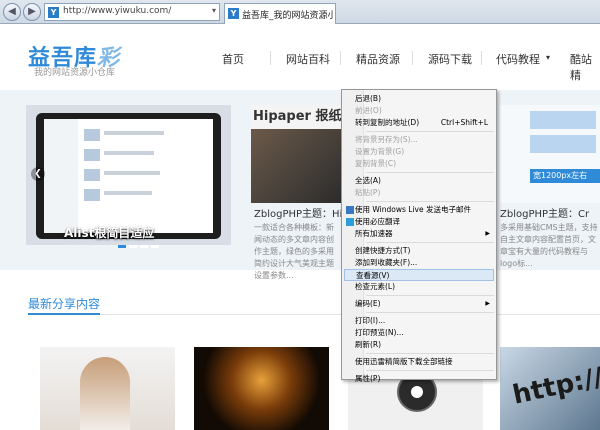  Describe the element at coordinates (419, 181) in the screenshot. I see `context-menu-item: 全选(A)` at that location.